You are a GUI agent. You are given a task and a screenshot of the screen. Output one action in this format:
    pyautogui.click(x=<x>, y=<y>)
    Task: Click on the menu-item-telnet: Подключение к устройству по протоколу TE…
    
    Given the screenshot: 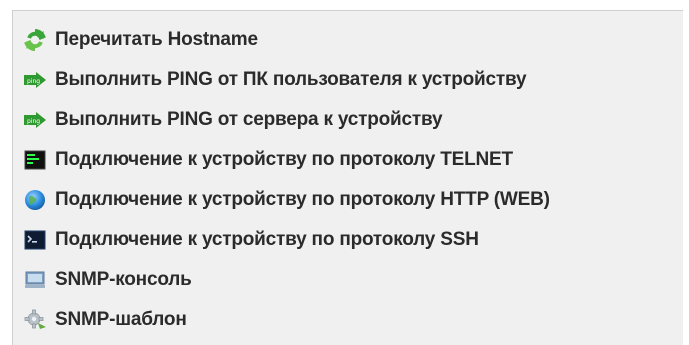 What is the action you would take?
    pyautogui.click(x=268, y=160)
    